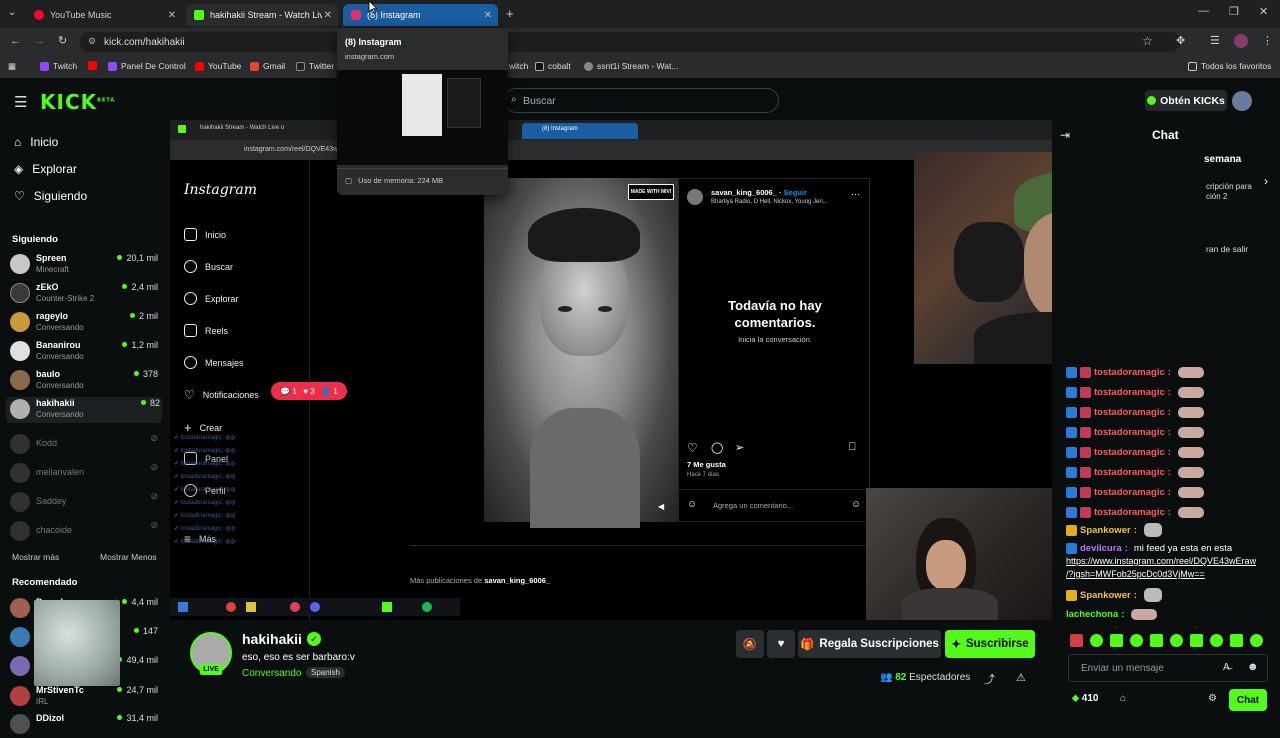 The width and height of the screenshot is (1280, 738). What do you see at coordinates (518, 66) in the screenshot?
I see `bookmark-witch: witch` at bounding box center [518, 66].